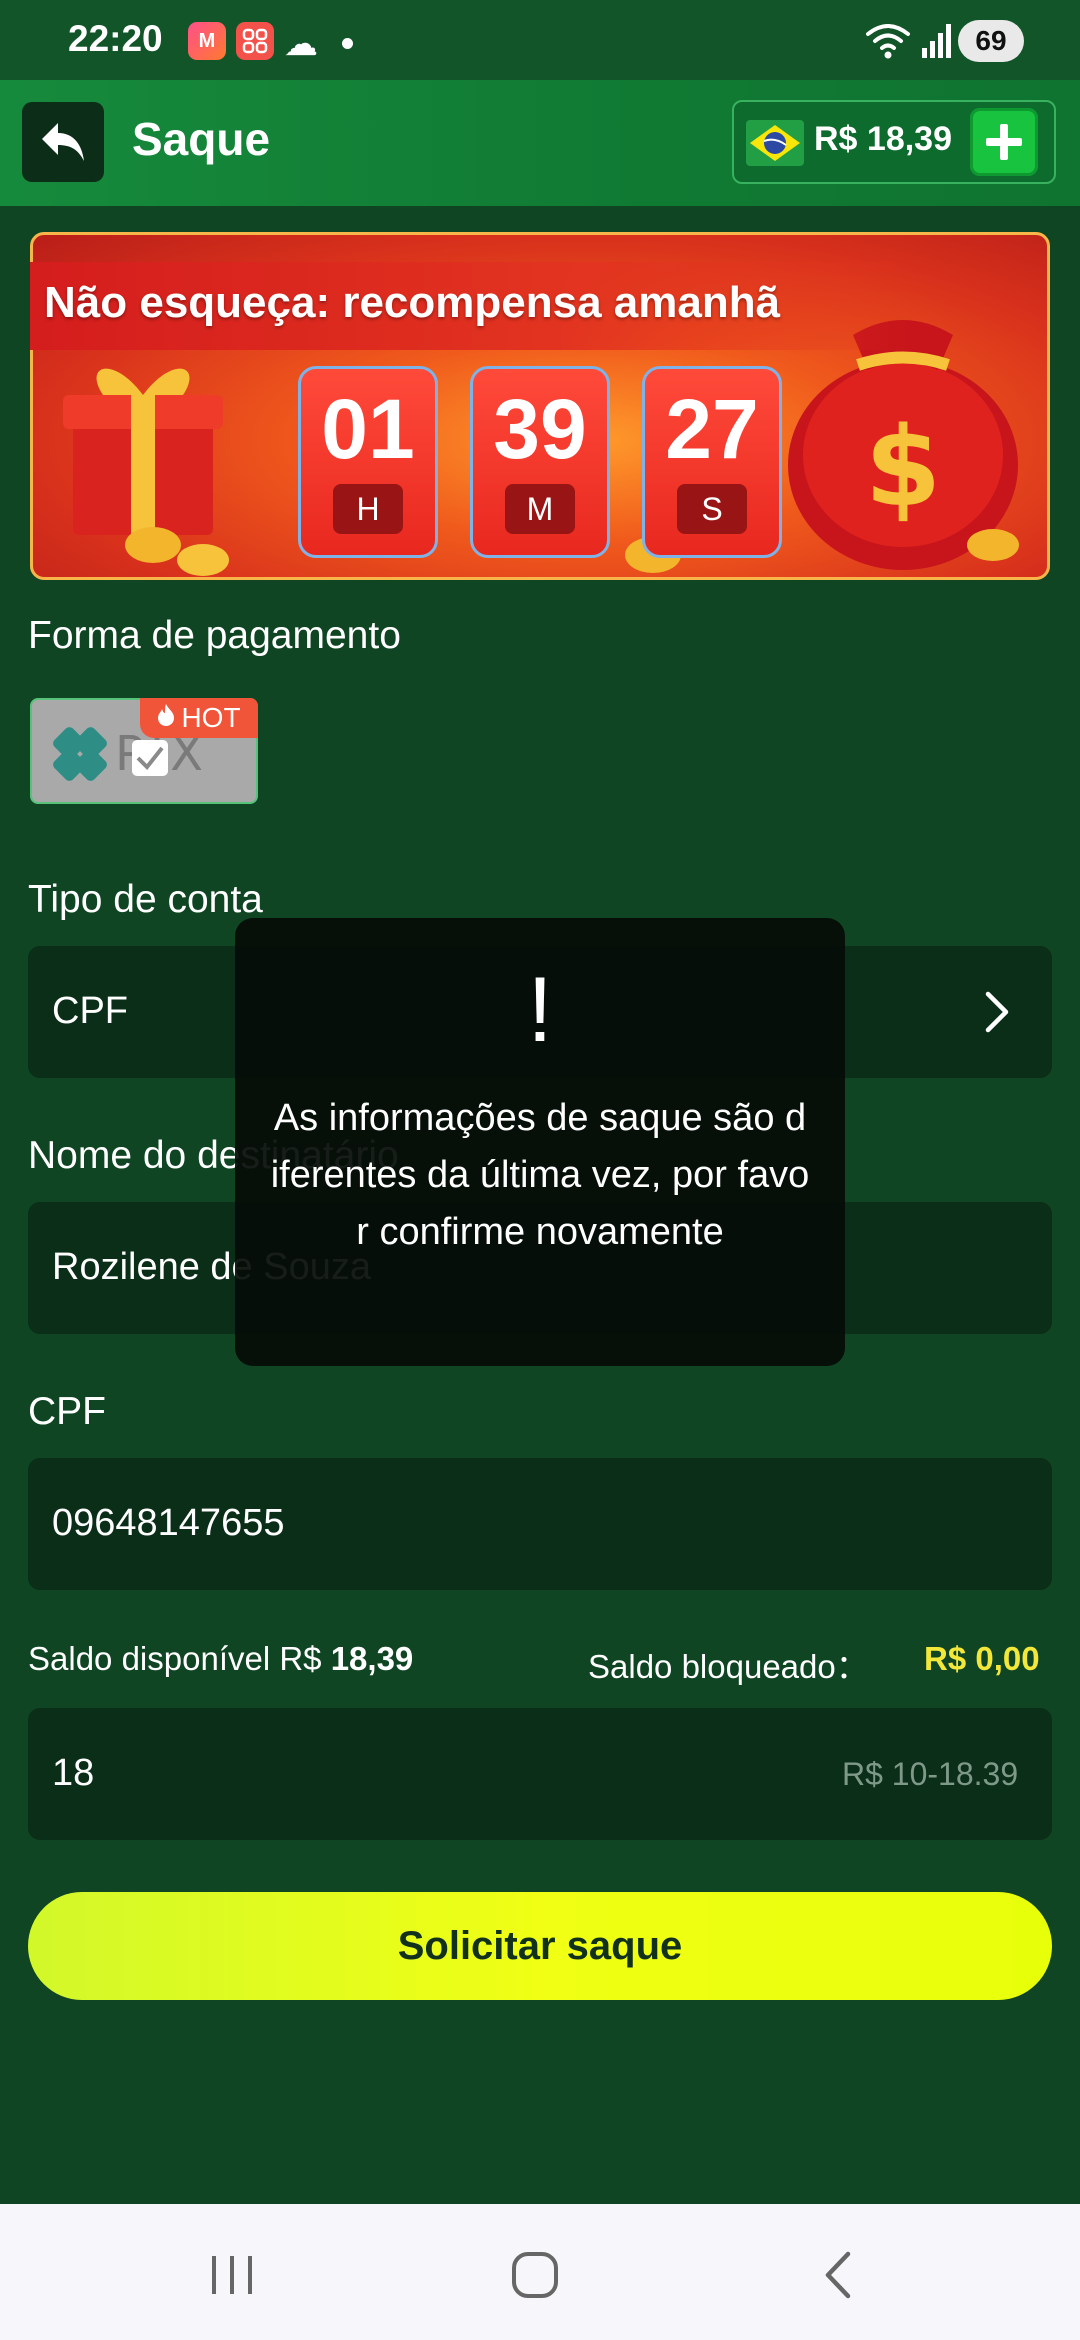 This screenshot has height=2340, width=1080. I want to click on available-balance: Saldo disponível R$ 18,39, so click(220, 1659).